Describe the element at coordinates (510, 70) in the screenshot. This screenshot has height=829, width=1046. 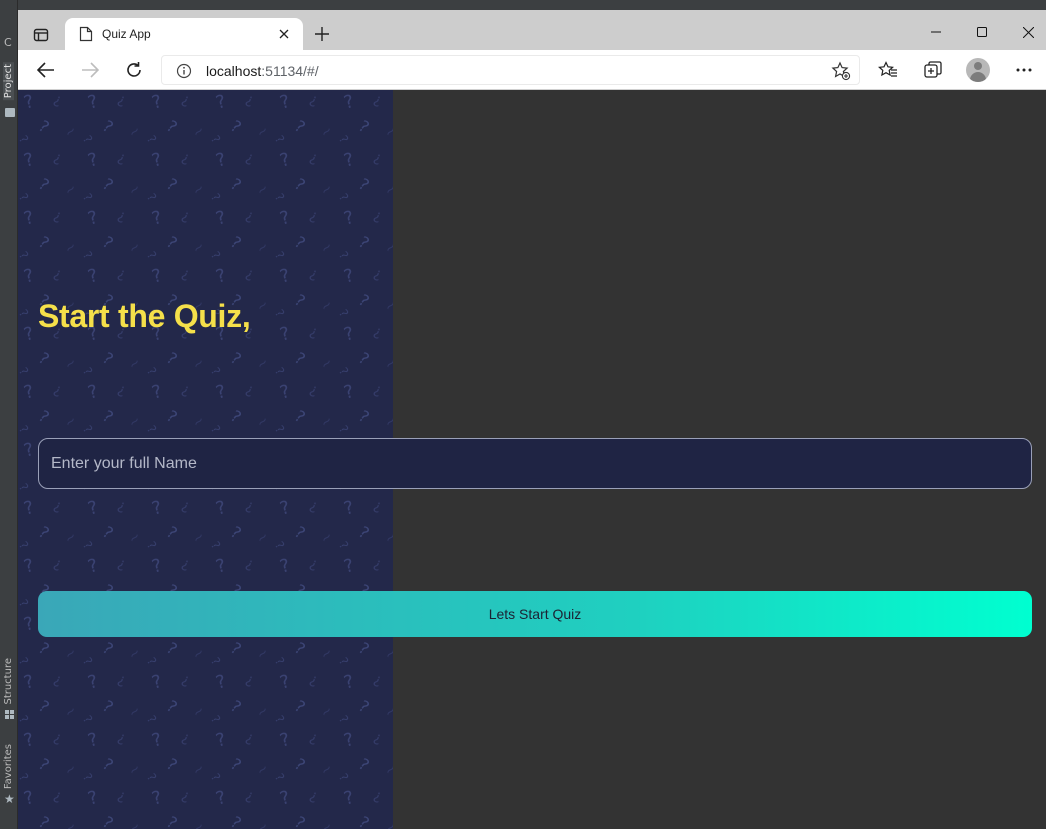
I see `address-bar: localhost:51134/#/` at that location.